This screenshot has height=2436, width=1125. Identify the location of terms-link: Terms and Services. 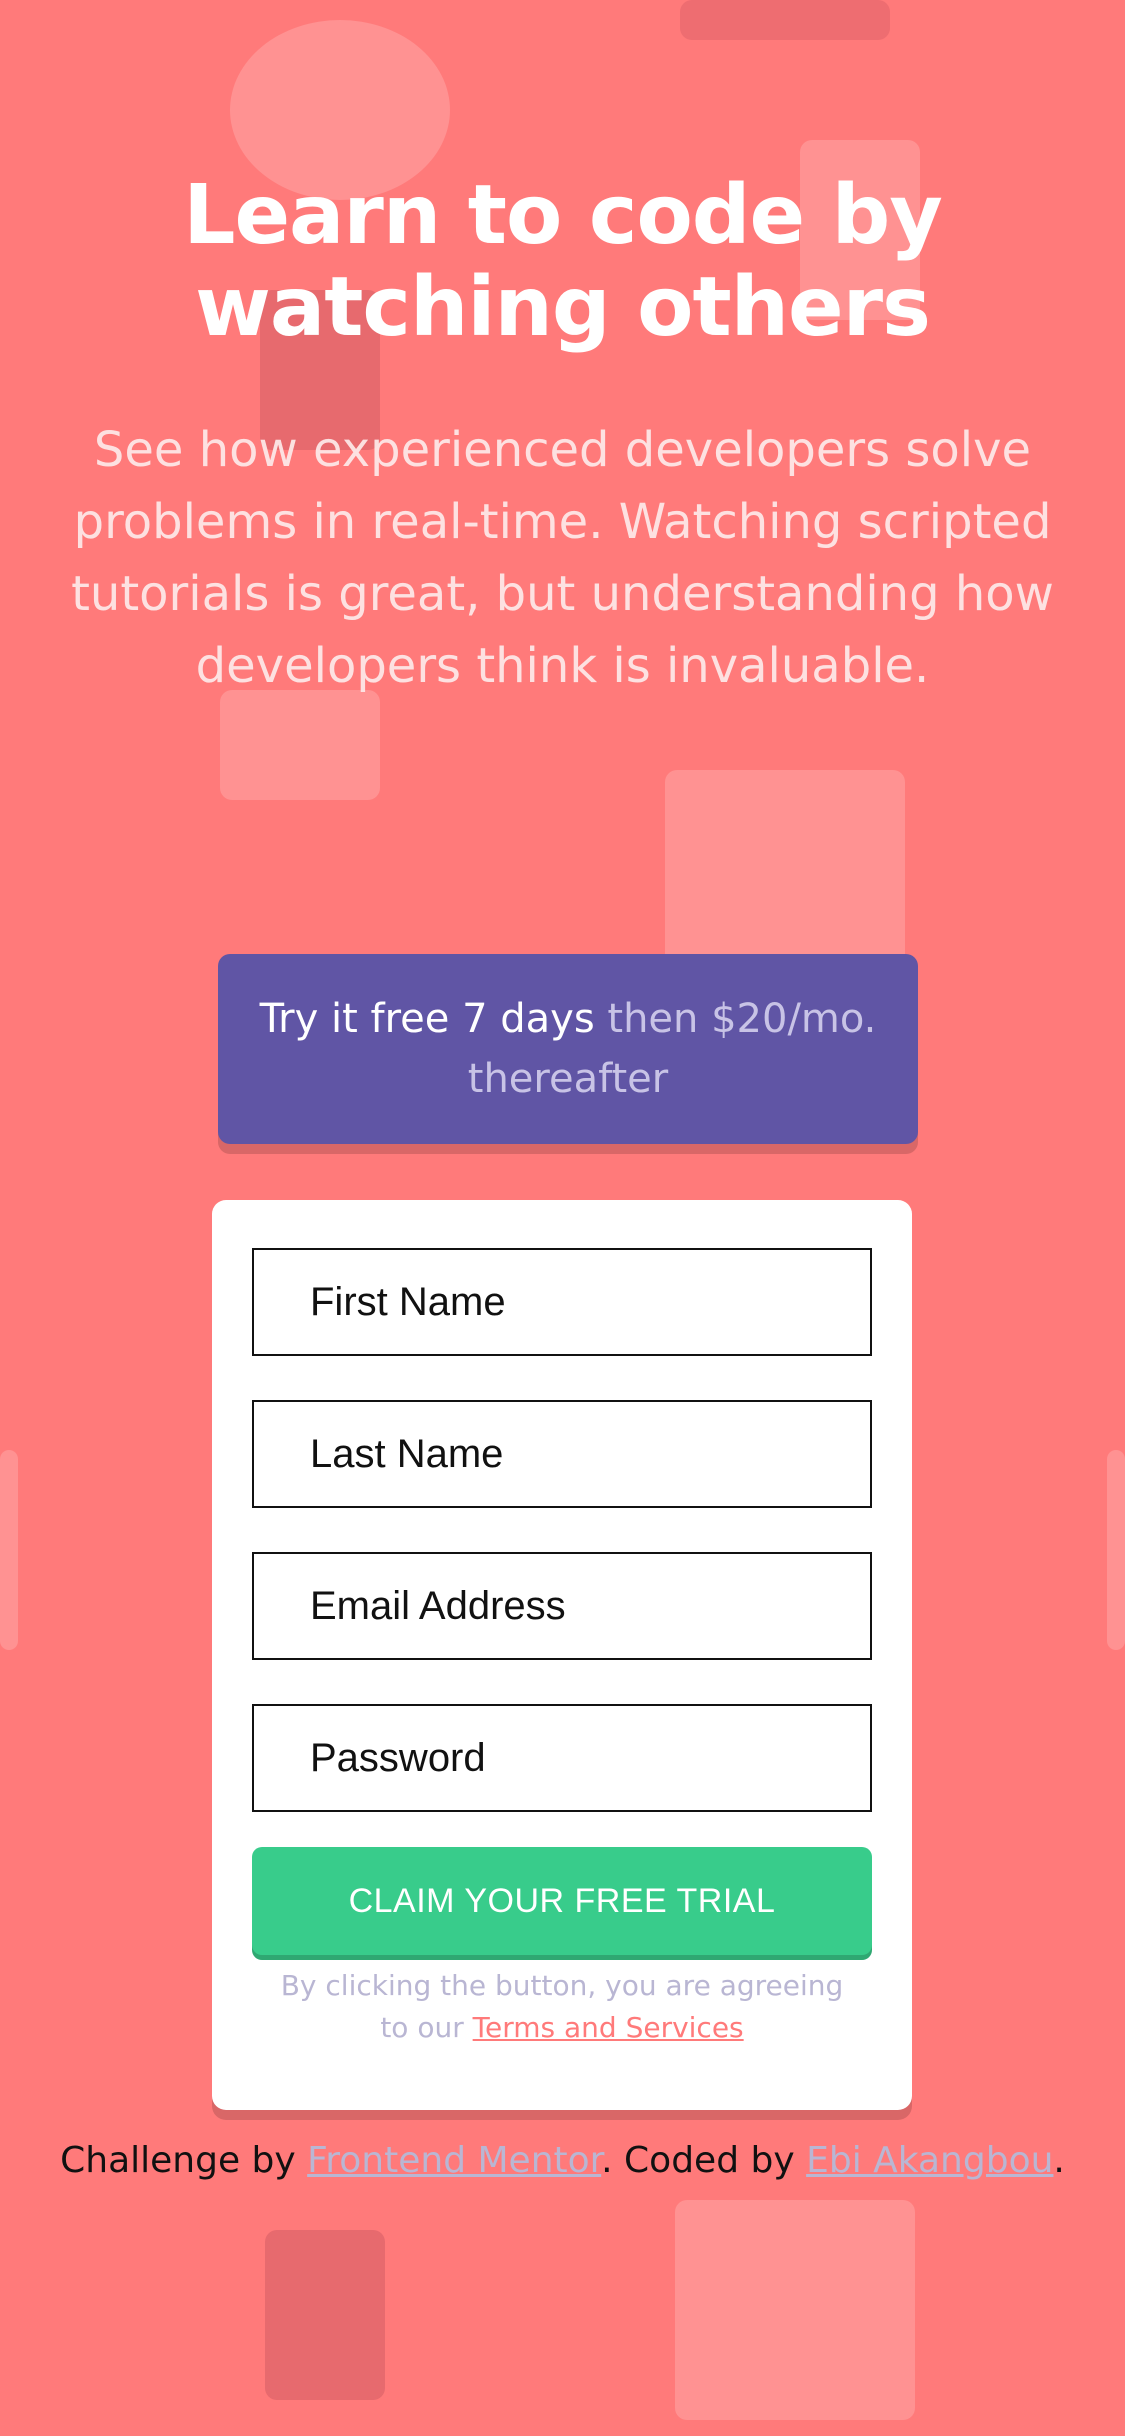
(608, 2027).